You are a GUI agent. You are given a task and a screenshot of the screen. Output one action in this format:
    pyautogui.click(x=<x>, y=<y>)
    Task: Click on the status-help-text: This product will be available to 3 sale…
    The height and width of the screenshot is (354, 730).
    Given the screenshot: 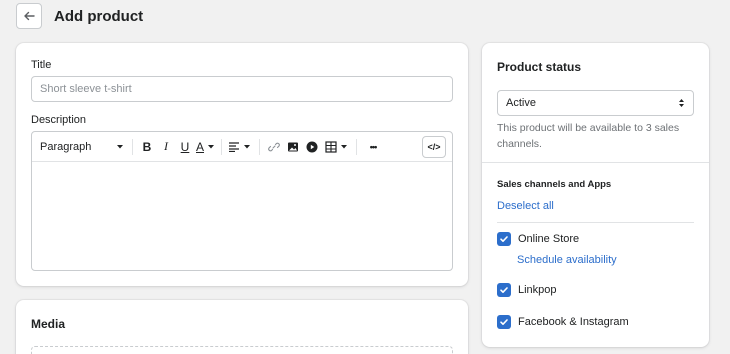 What is the action you would take?
    pyautogui.click(x=588, y=136)
    